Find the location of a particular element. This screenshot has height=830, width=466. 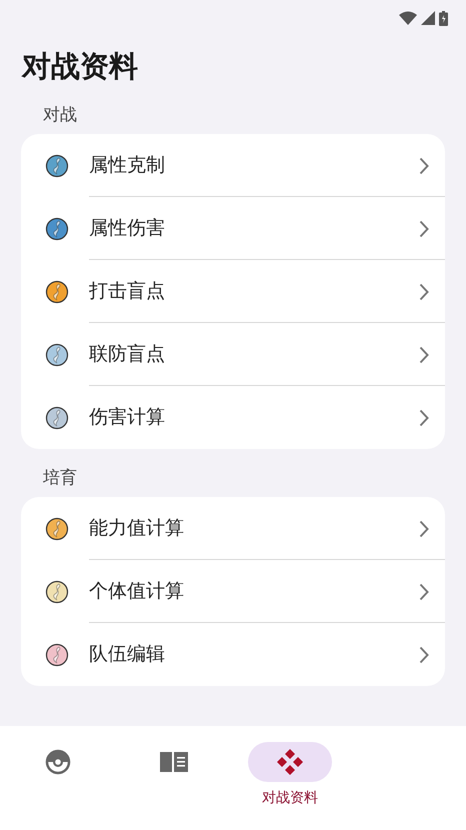

book-icon is located at coordinates (174, 762).